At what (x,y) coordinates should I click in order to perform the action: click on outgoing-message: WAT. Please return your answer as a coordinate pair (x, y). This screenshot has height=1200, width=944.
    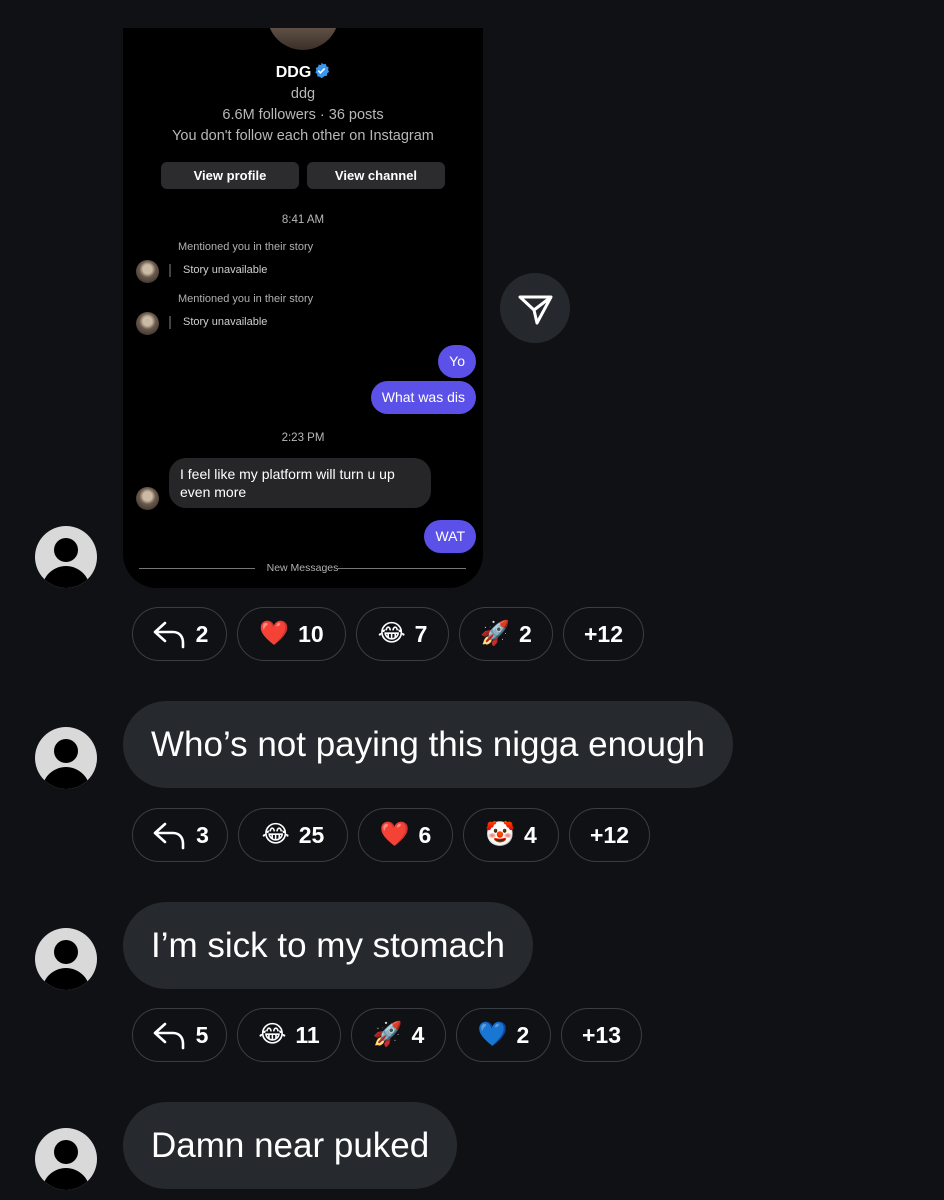
    Looking at the image, I should click on (450, 536).